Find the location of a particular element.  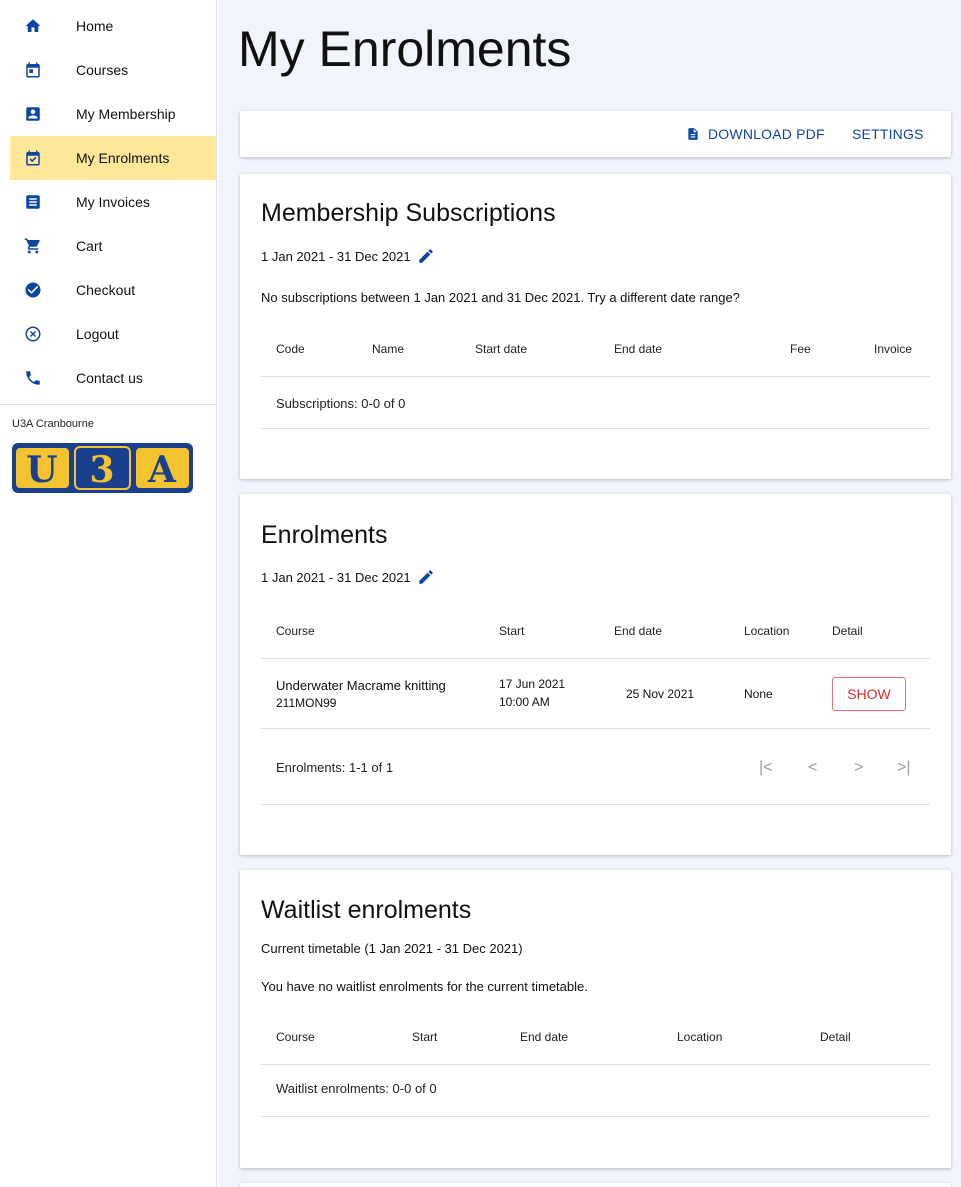

download-pdf-label: DOWNLOAD PDF is located at coordinates (766, 134).